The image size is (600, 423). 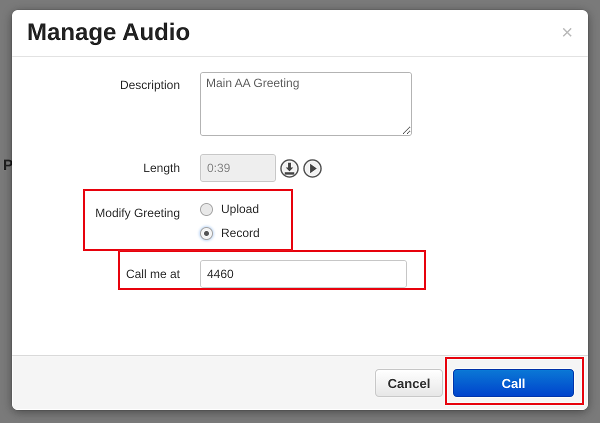 I want to click on radio-label: Record, so click(x=240, y=233).